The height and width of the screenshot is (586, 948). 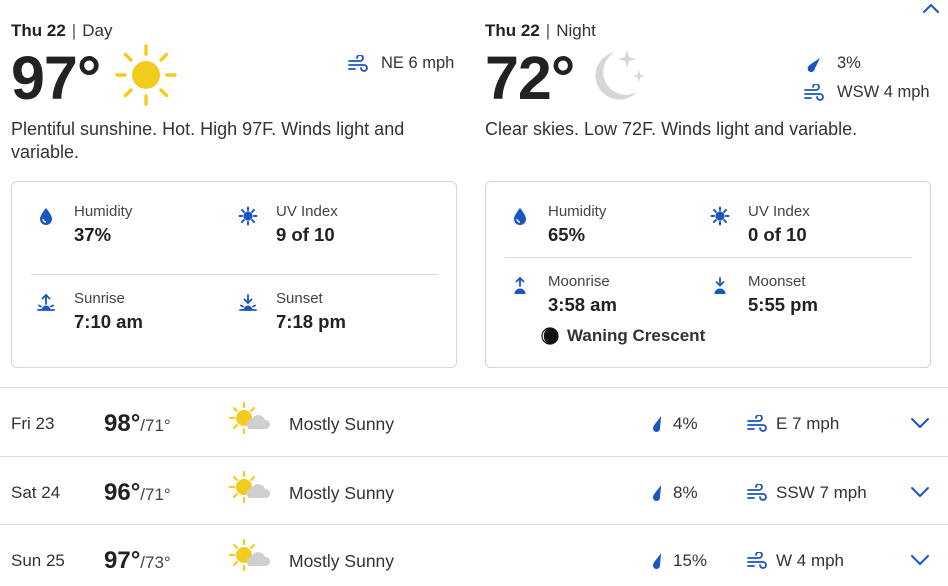 What do you see at coordinates (122, 423) in the screenshot?
I see `forecast-high: 98°` at bounding box center [122, 423].